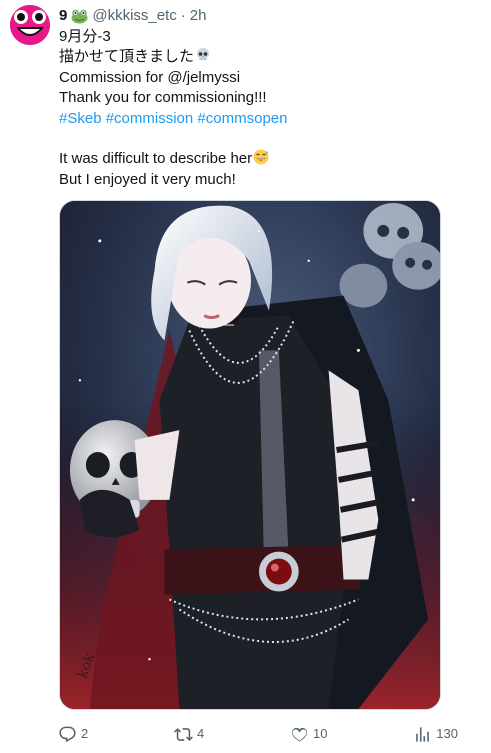 This screenshot has width=491, height=753. I want to click on hashtag-commsopen: #commsopen, so click(242, 118).